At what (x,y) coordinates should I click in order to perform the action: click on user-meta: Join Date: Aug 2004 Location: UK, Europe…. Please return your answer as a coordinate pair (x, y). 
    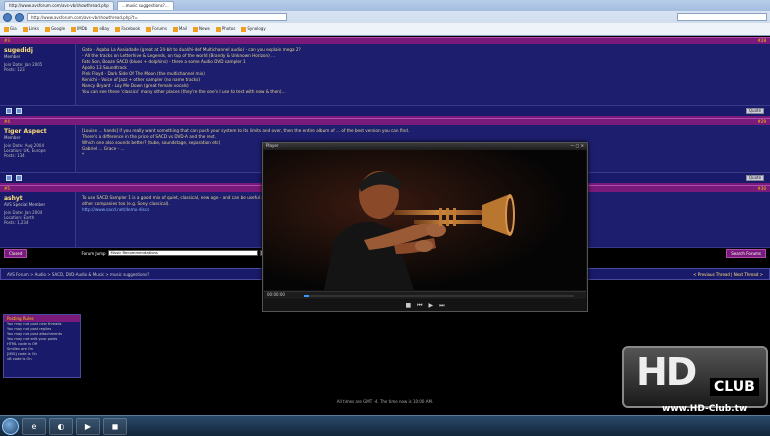
    Looking at the image, I should click on (25, 150).